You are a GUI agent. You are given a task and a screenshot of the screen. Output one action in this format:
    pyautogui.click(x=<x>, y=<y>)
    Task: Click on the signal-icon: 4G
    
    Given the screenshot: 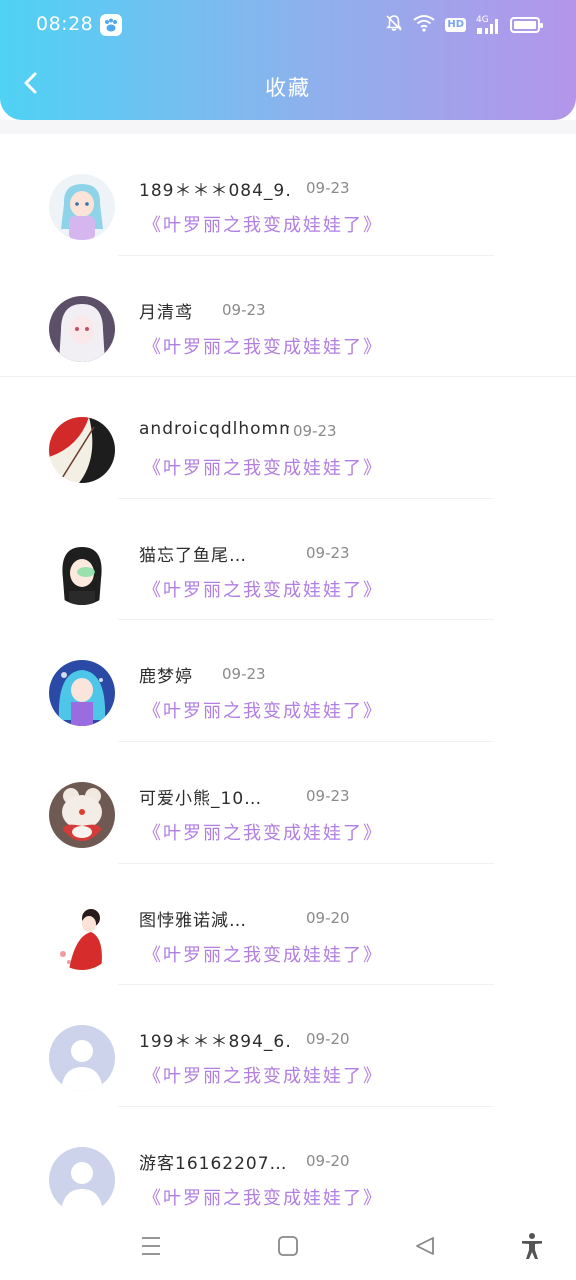 What is the action you would take?
    pyautogui.click(x=488, y=25)
    